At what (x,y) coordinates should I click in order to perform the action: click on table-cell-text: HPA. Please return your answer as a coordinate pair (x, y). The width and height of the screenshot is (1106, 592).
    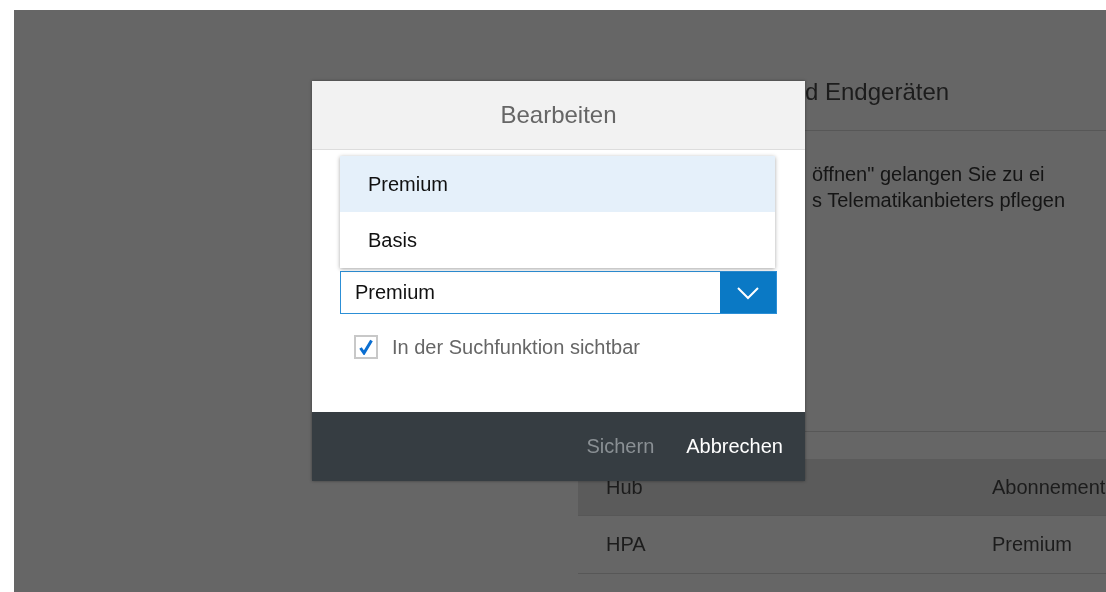
    Looking at the image, I should click on (626, 544).